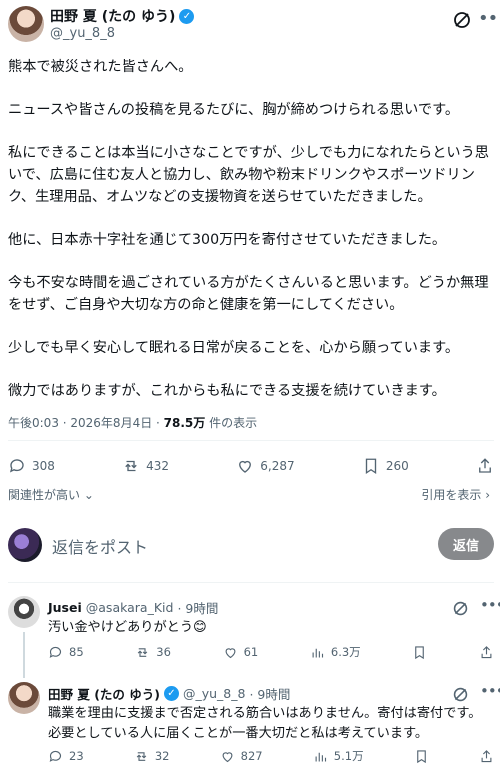 The image size is (500, 769). Describe the element at coordinates (241, 652) in the screenshot. I see `like-button: 61` at that location.